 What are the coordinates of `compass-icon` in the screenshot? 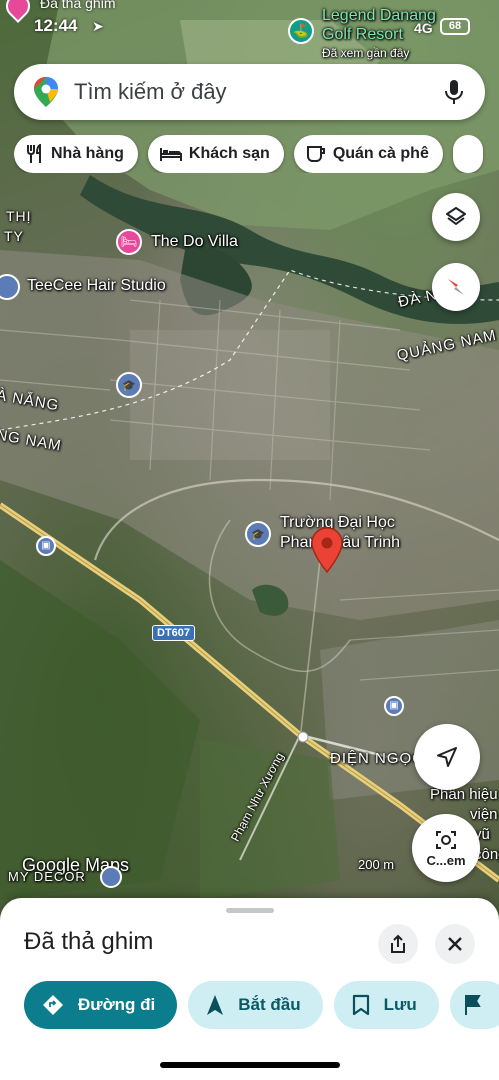 It's located at (456, 287).